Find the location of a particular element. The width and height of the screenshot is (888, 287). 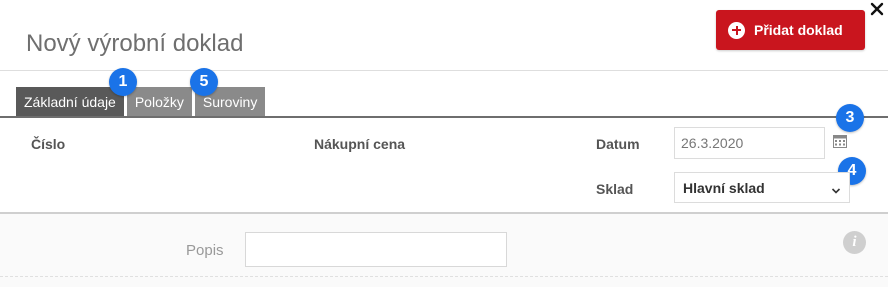

plus-circle-icon is located at coordinates (736, 30).